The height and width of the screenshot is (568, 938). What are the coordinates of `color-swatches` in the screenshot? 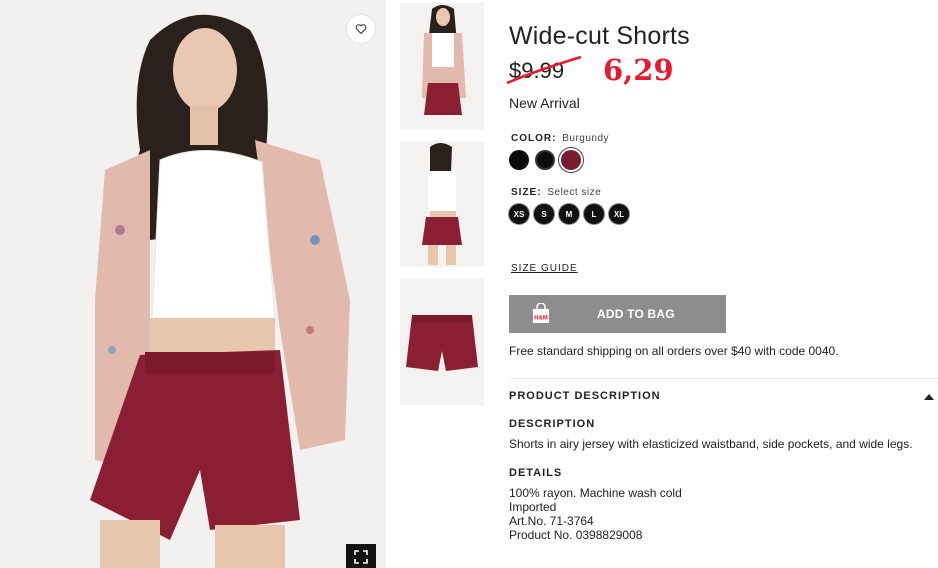 It's located at (545, 160).